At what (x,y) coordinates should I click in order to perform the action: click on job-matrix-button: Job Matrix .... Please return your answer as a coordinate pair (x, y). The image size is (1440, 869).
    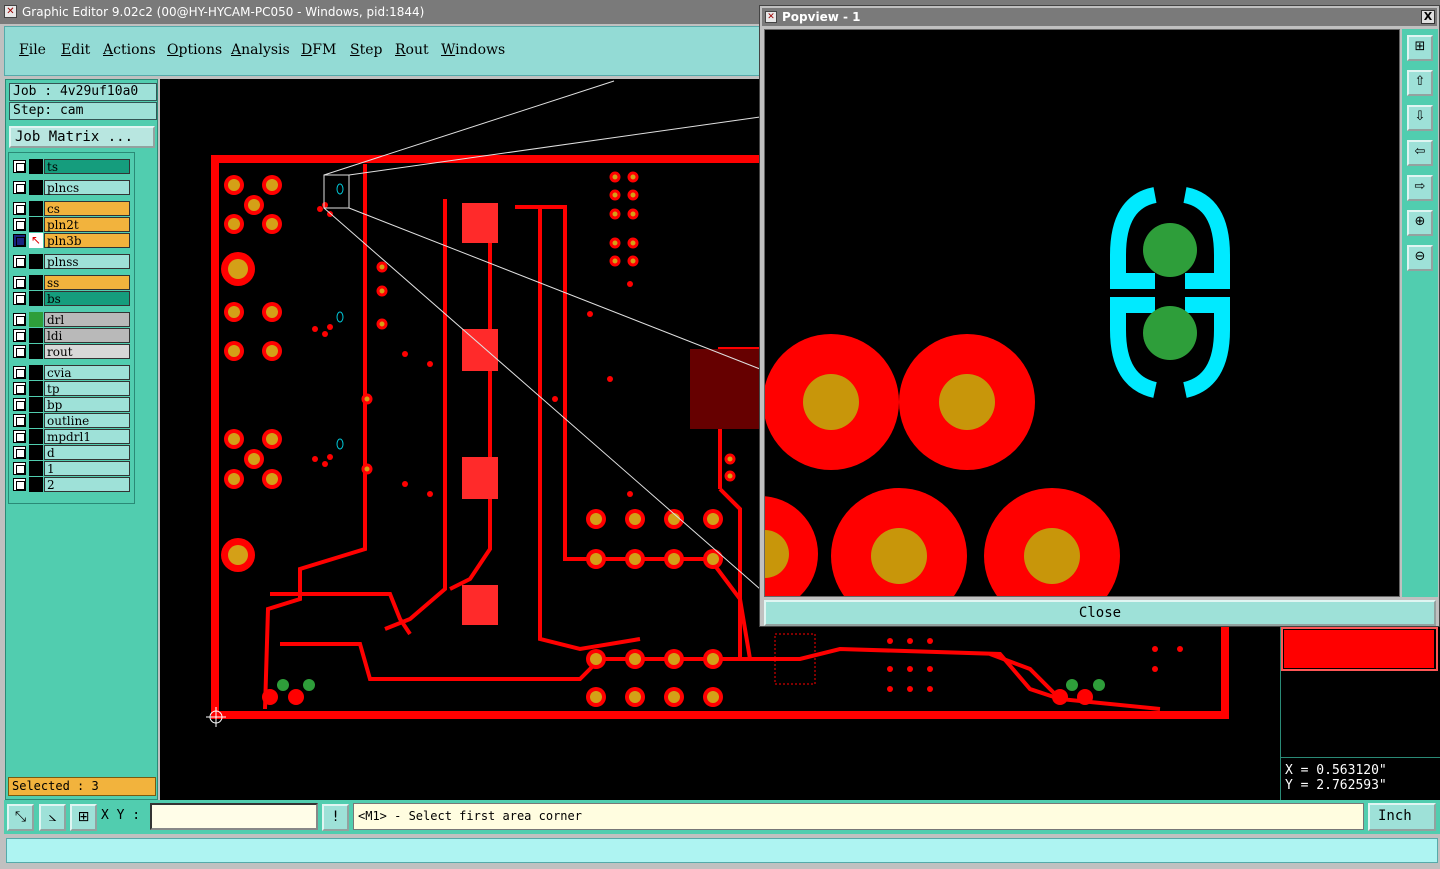
    Looking at the image, I should click on (82, 137).